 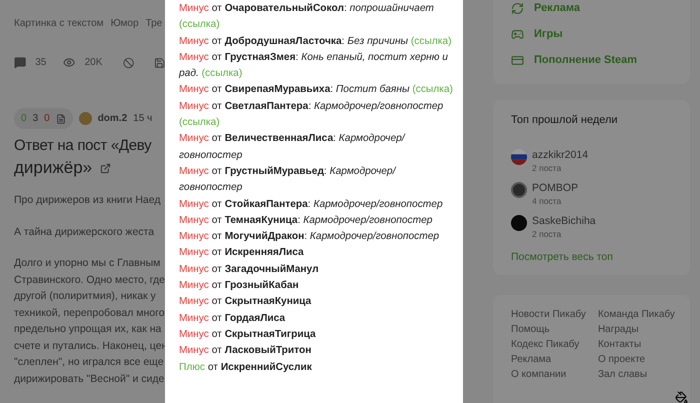 I want to click on see-all-link: Посмотреть весь топ, so click(x=600, y=258).